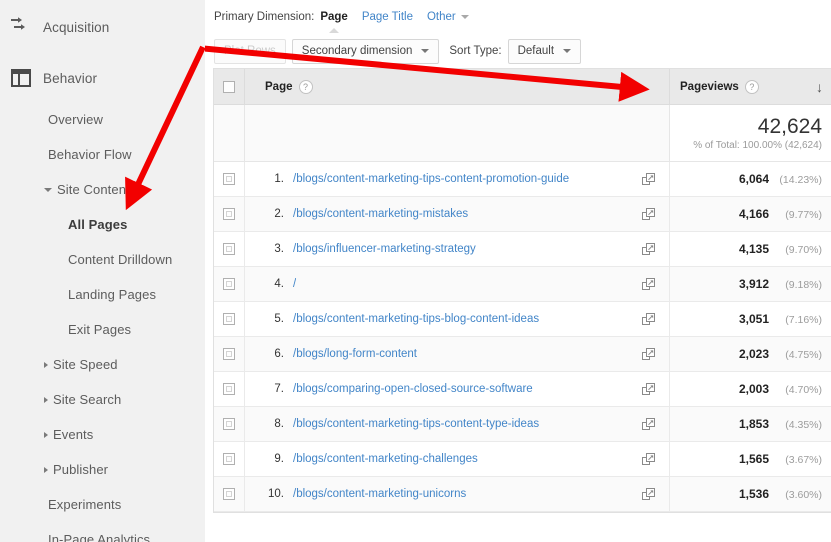 The width and height of the screenshot is (831, 542). I want to click on chevron-down-icon, so click(48, 190).